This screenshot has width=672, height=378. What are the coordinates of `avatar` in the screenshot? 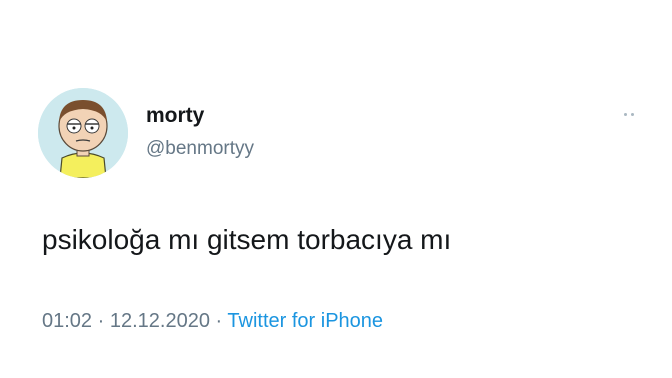 It's located at (83, 133).